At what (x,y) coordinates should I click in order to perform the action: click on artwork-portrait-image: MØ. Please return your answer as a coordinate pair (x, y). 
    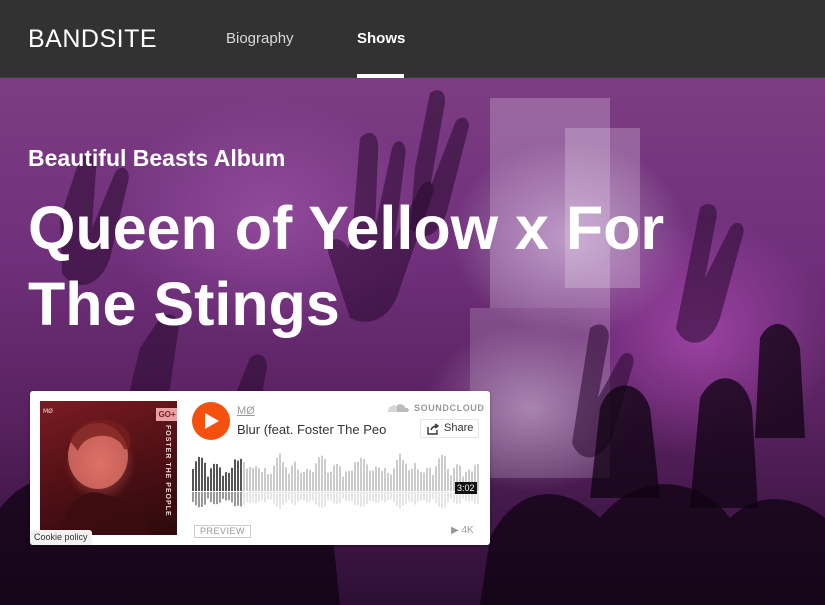
    Looking at the image, I should click on (96, 471).